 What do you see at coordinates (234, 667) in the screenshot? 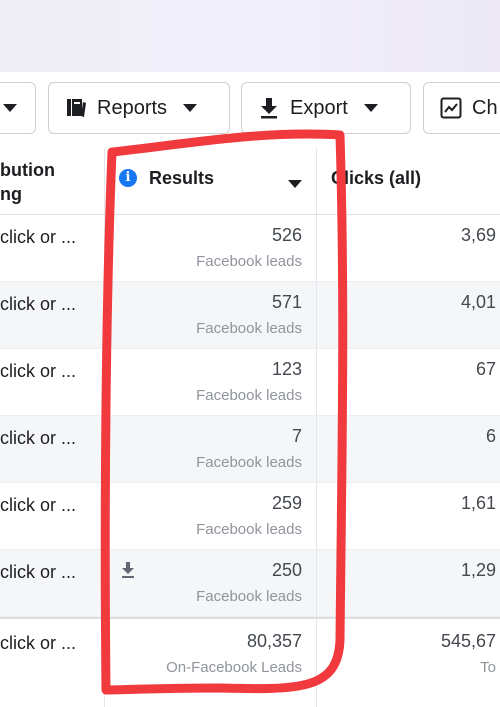
I see `total-result-type: On-Facebook Leads` at bounding box center [234, 667].